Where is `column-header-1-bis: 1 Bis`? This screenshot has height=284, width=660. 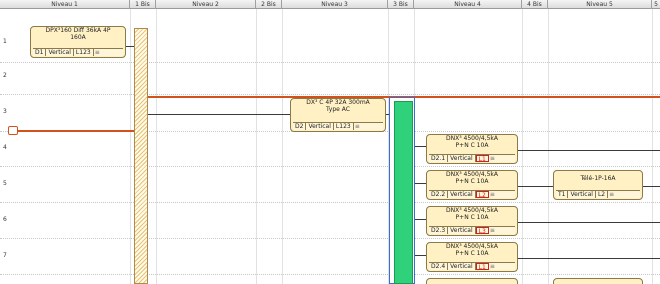 column-header-1-bis: 1 Bis is located at coordinates (143, 4).